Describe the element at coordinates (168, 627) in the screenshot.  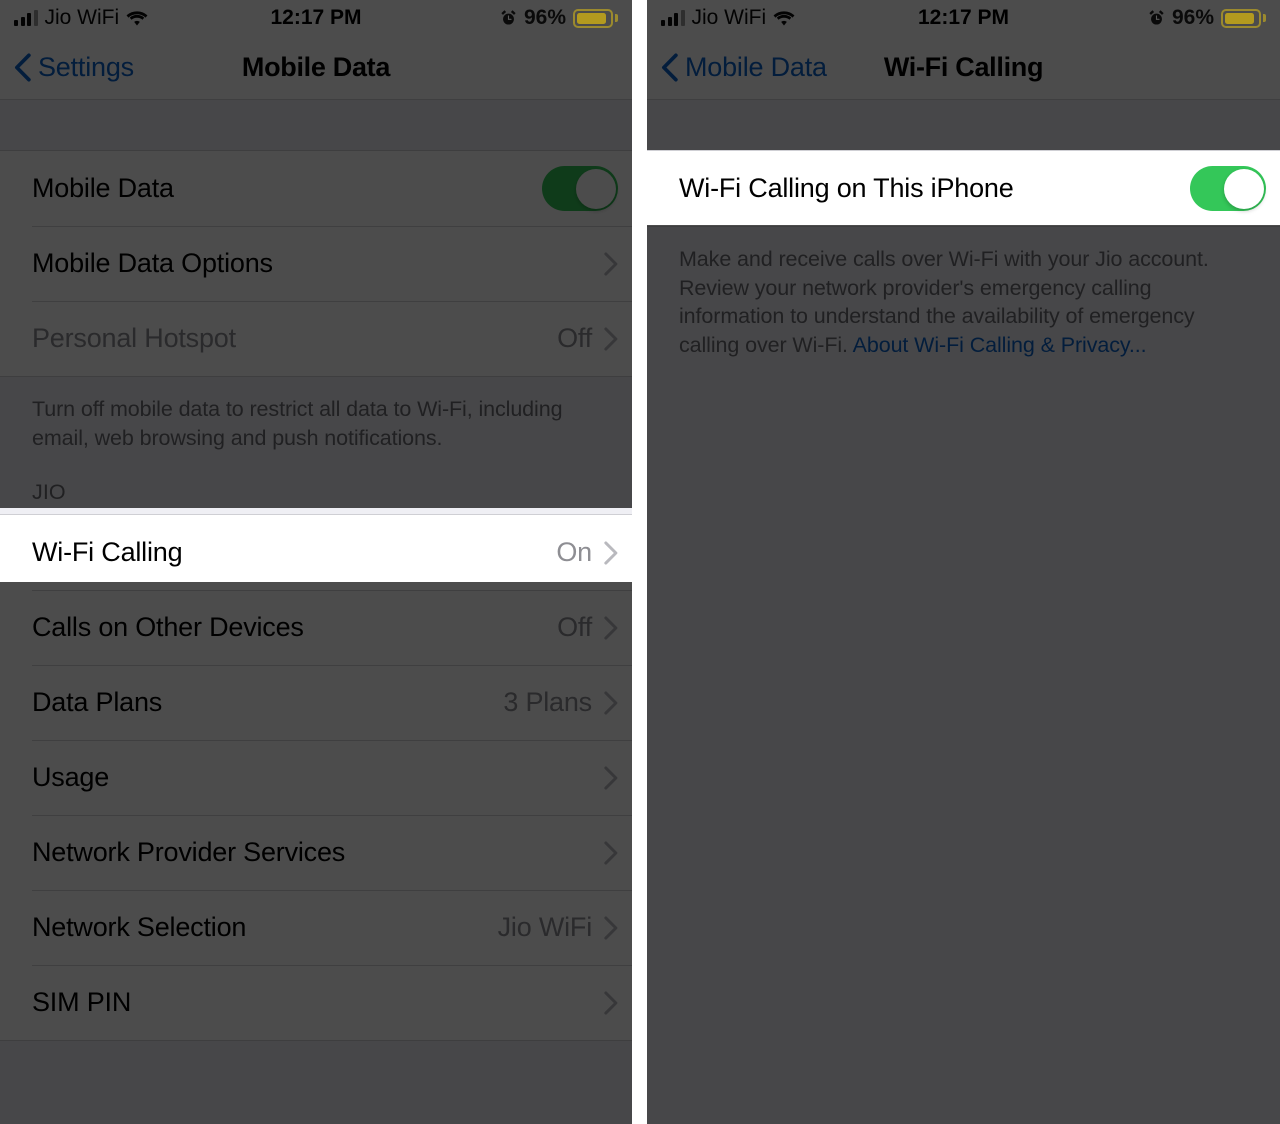
I see `row-label: Calls on Other Devices` at that location.